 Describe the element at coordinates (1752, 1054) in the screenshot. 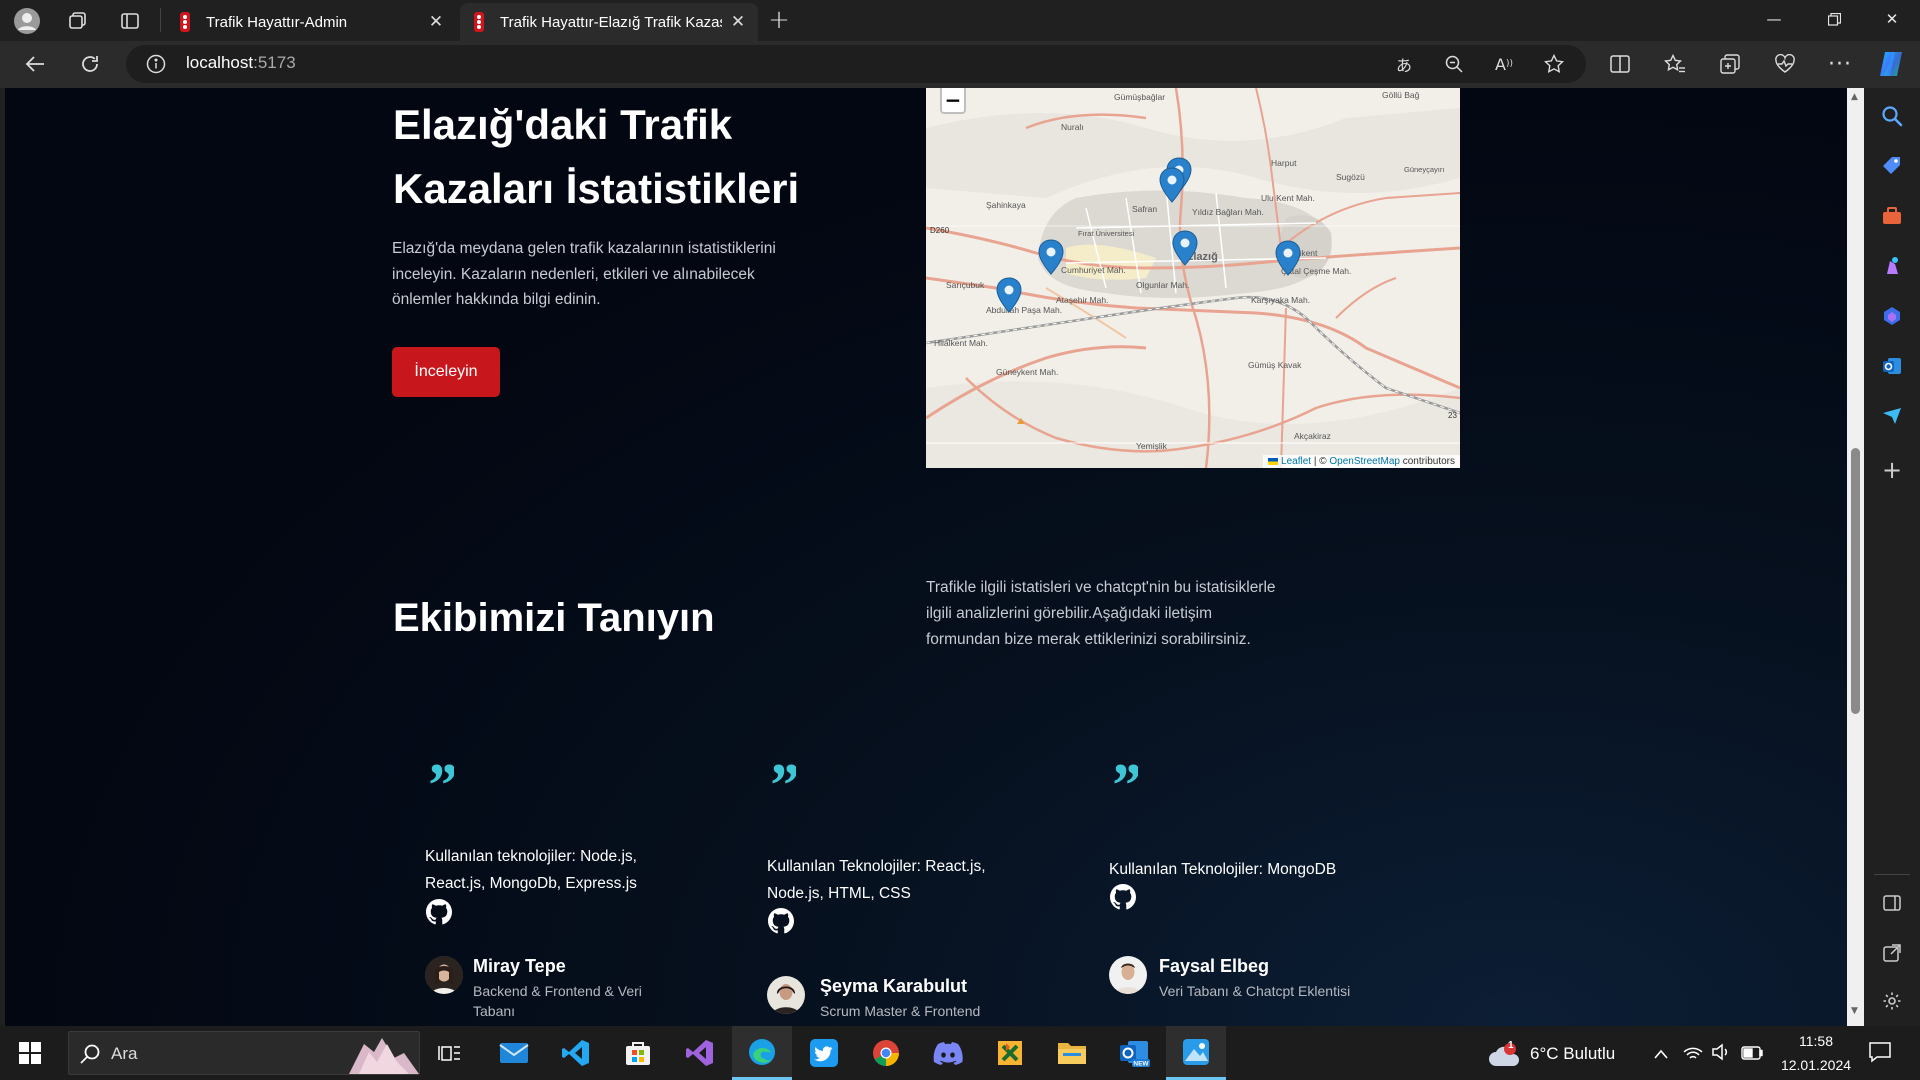

I see `battery-icon` at that location.